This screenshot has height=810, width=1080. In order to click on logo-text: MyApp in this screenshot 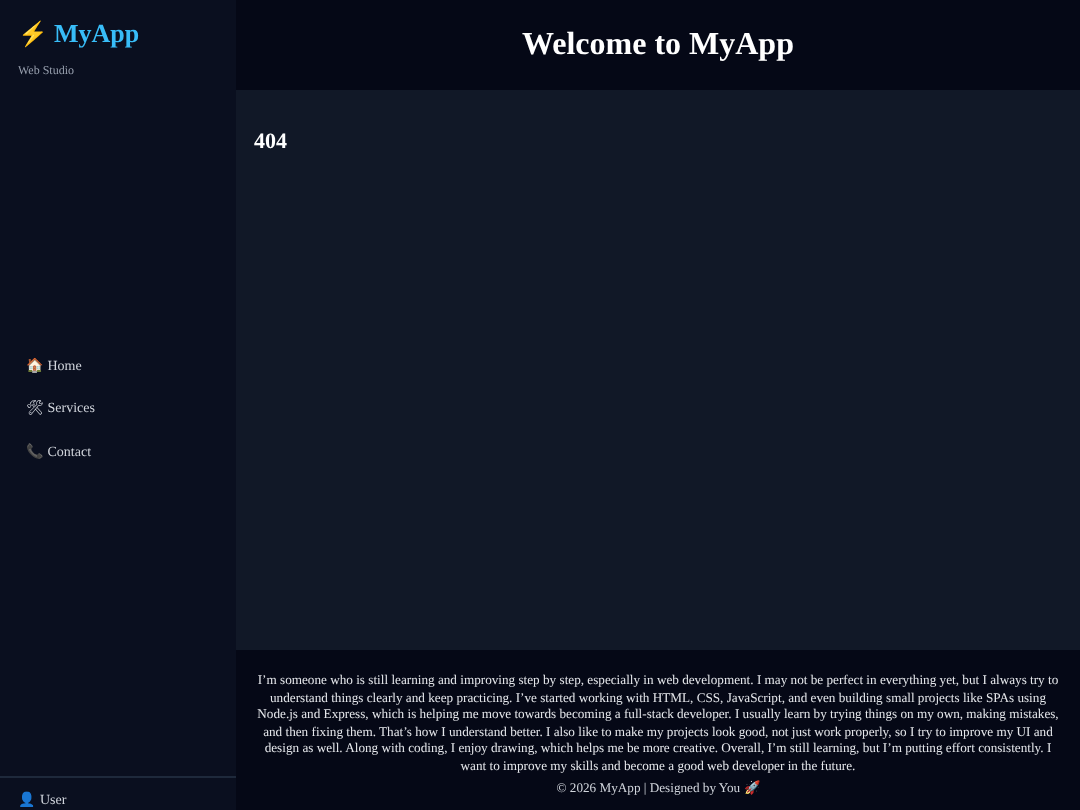, I will do `click(97, 34)`.